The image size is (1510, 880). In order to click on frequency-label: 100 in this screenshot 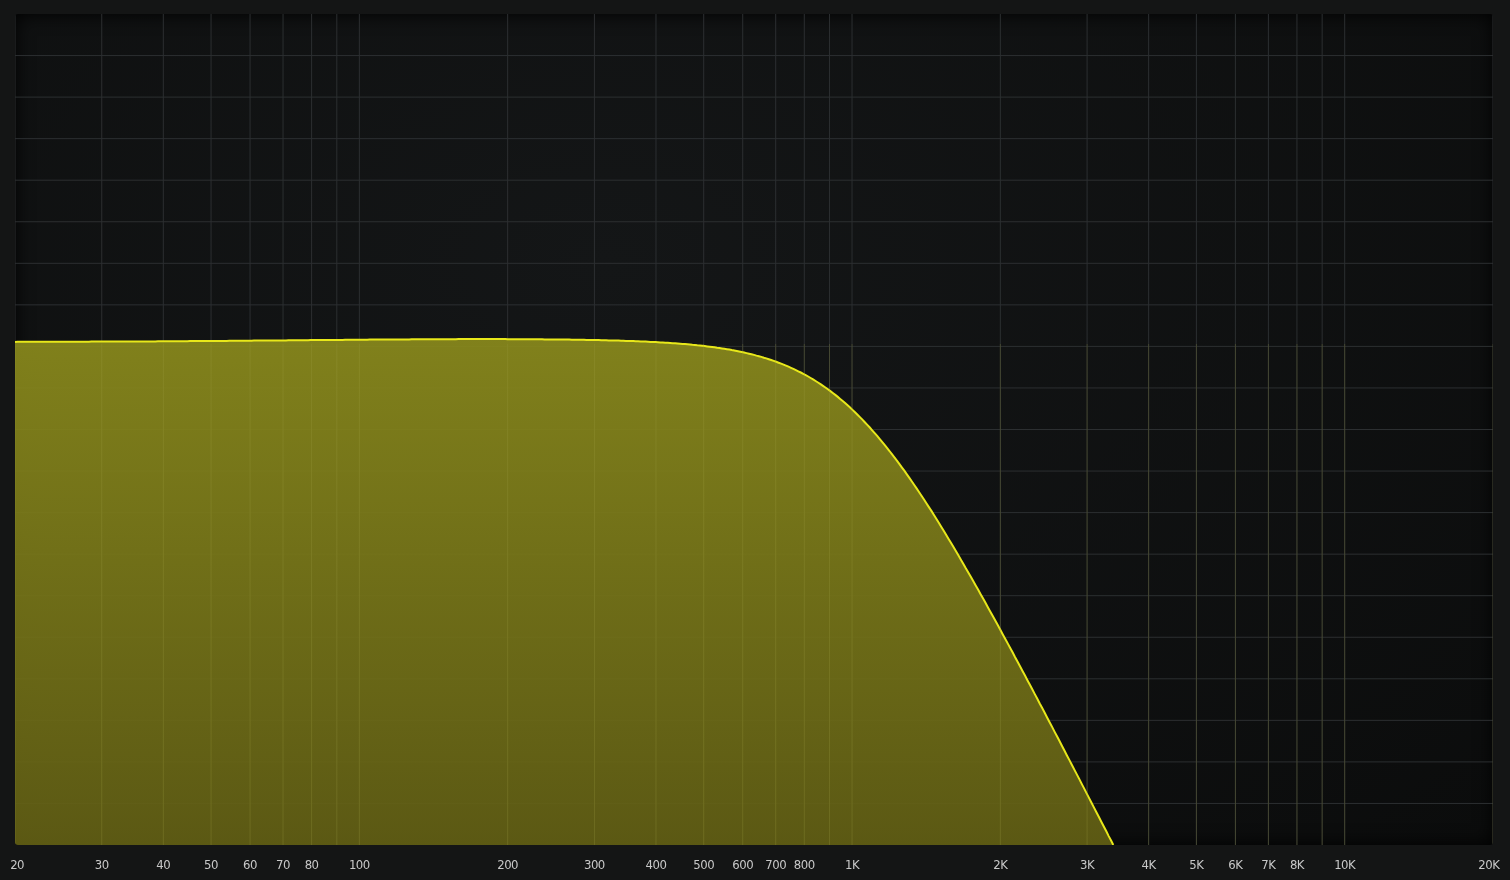, I will do `click(359, 864)`.